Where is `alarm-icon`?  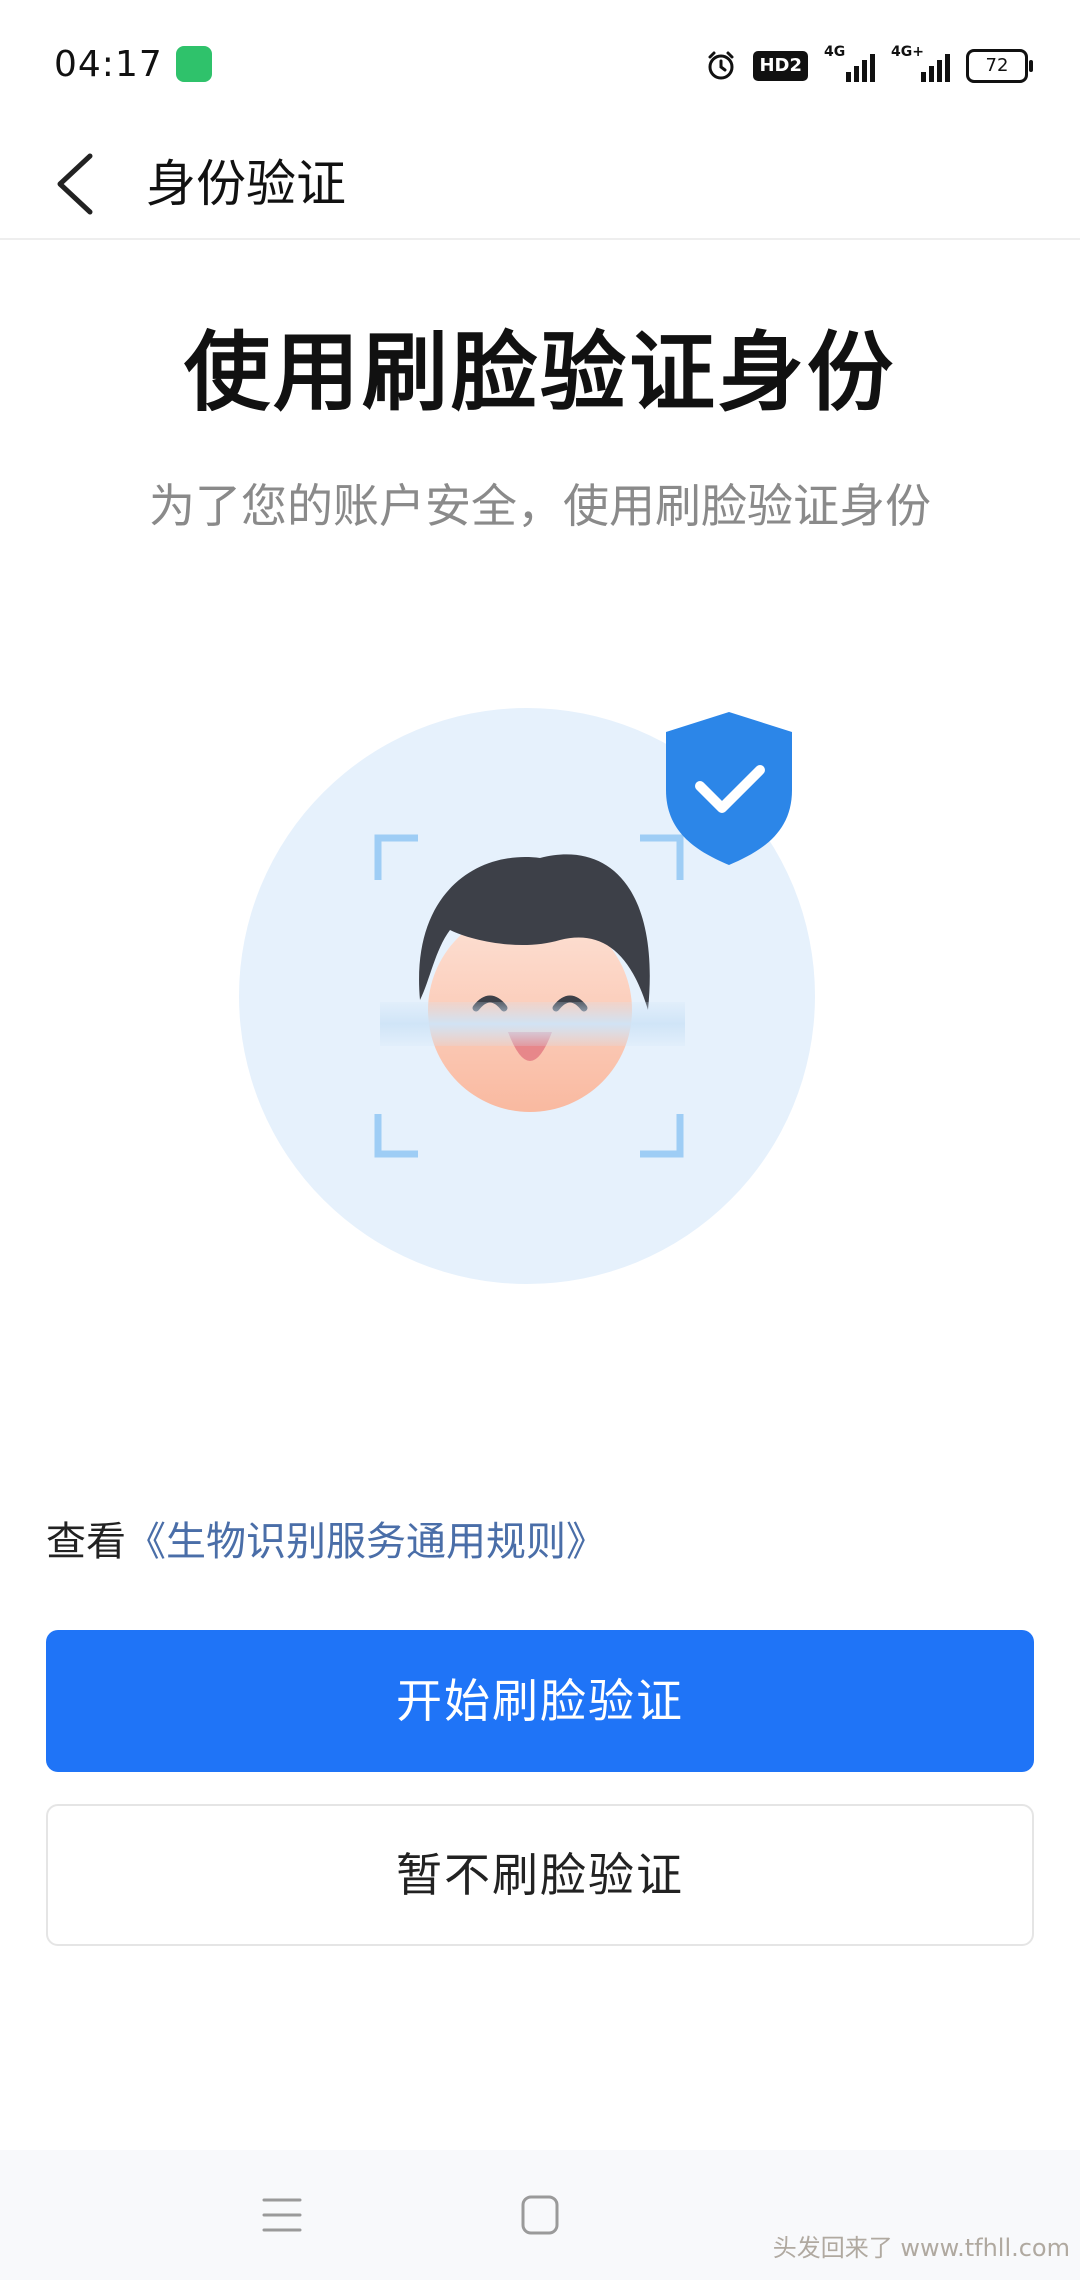
alarm-icon is located at coordinates (721, 65).